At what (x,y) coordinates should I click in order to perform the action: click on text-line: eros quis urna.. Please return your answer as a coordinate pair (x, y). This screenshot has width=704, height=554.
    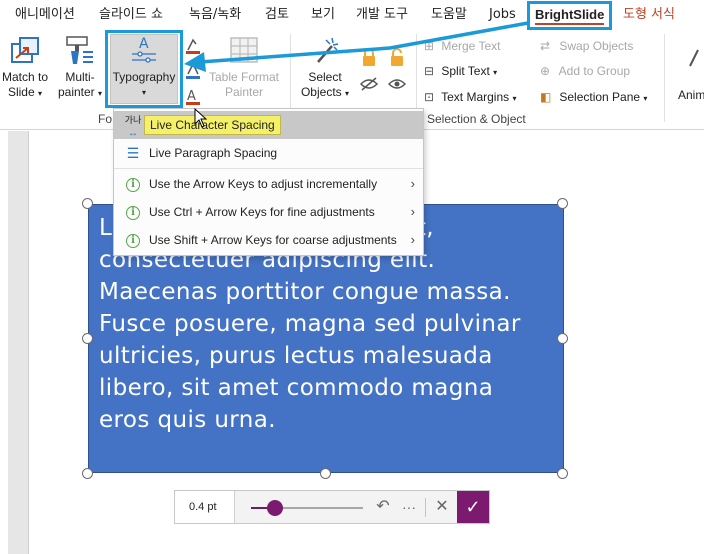
    Looking at the image, I should click on (187, 420).